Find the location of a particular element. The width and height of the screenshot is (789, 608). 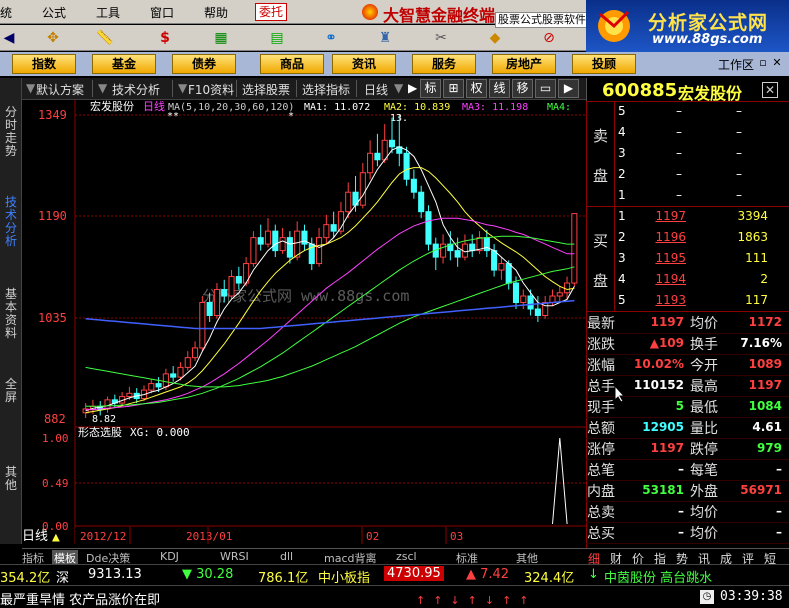

buy-level-price: 1193 is located at coordinates (656, 300).